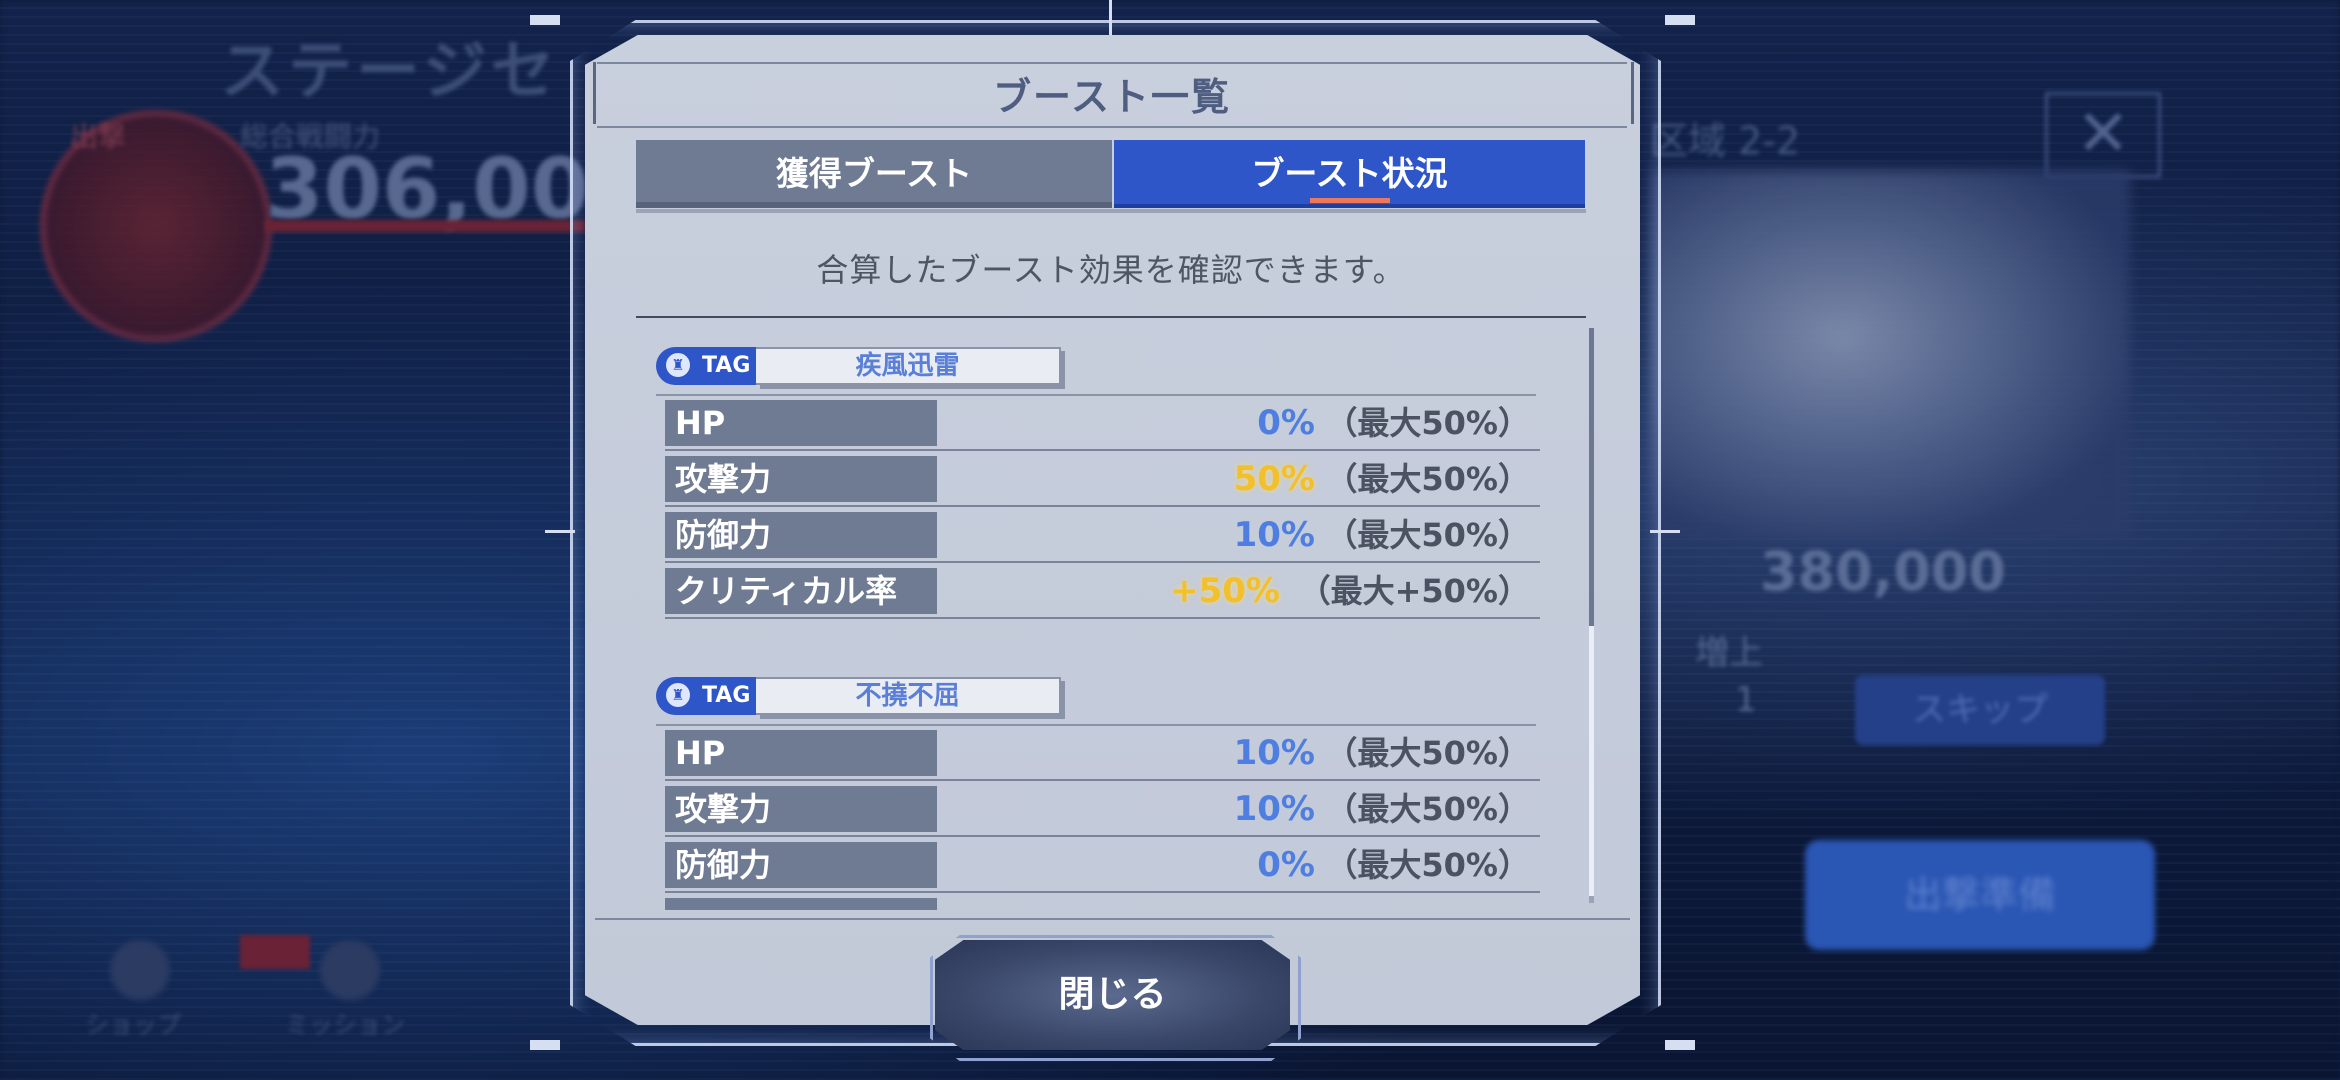 The width and height of the screenshot is (2340, 1080). Describe the element at coordinates (545, 20) in the screenshot. I see `frame-corner-tl` at that location.